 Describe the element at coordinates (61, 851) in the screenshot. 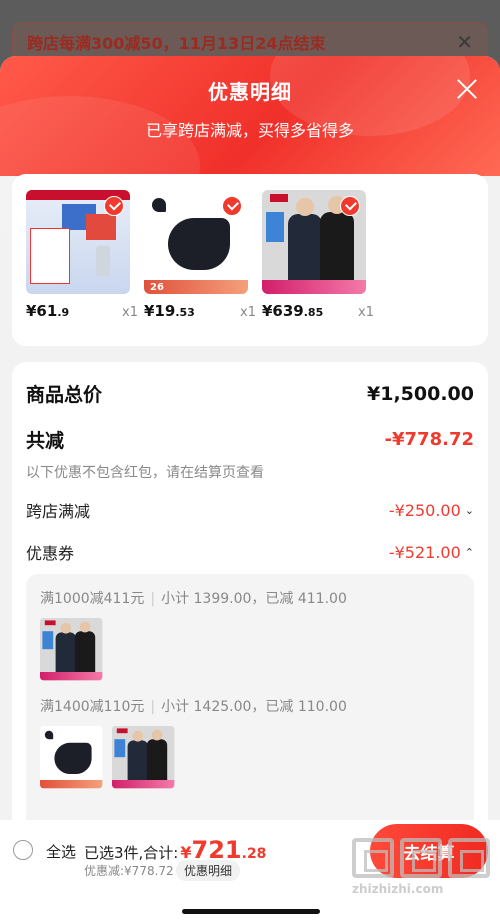

I see `select-all-label: 全选` at that location.